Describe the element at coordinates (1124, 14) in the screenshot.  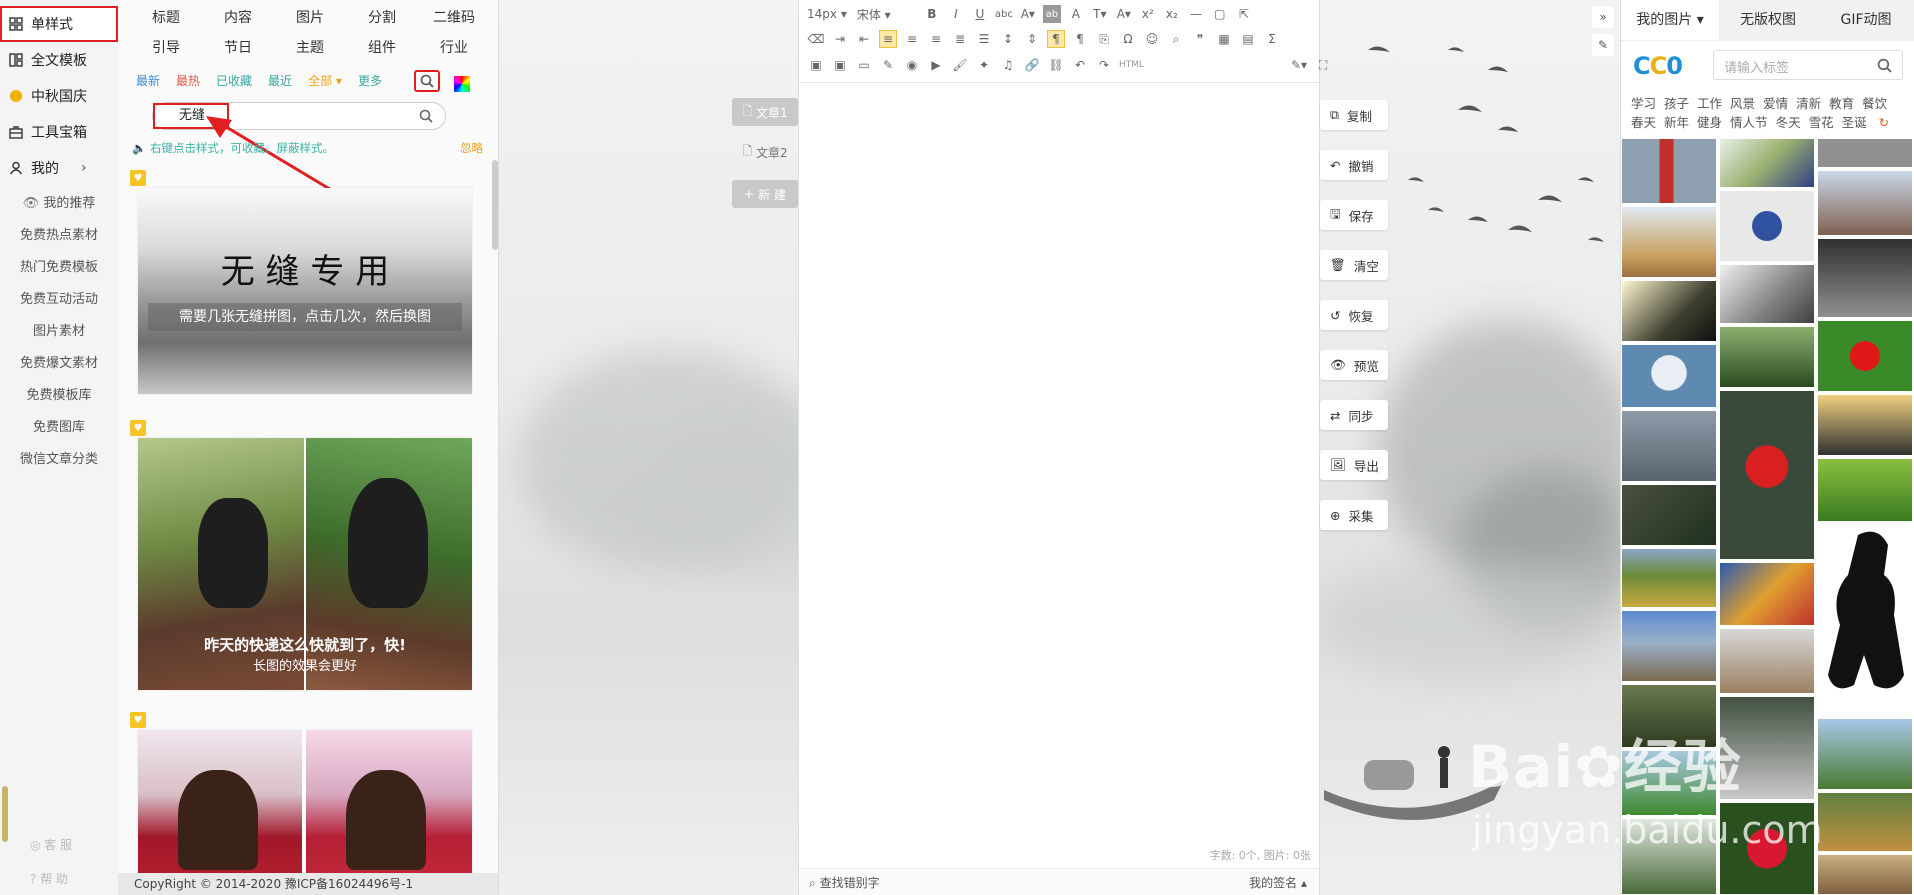
I see `format-text-icon: A▾` at that location.